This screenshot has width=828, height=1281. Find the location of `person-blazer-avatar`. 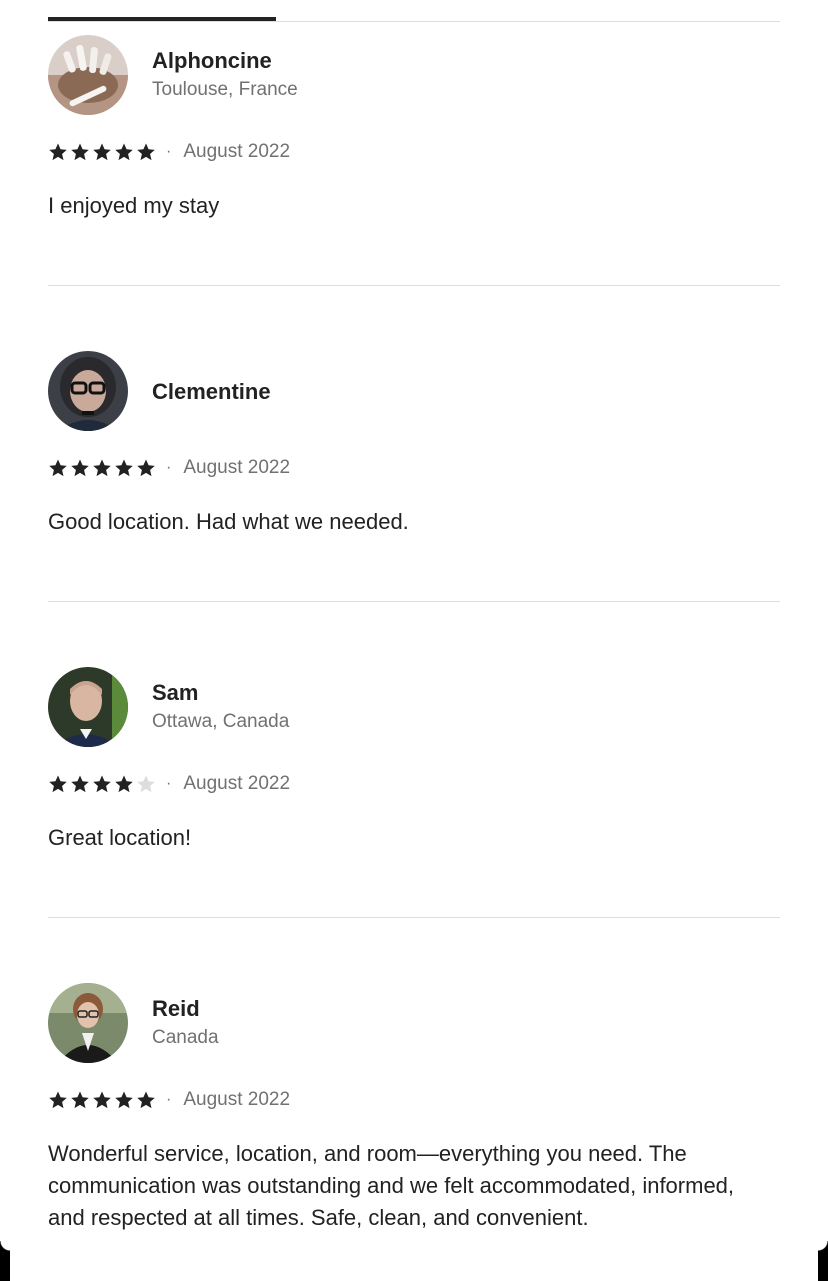

person-blazer-avatar is located at coordinates (88, 1023).